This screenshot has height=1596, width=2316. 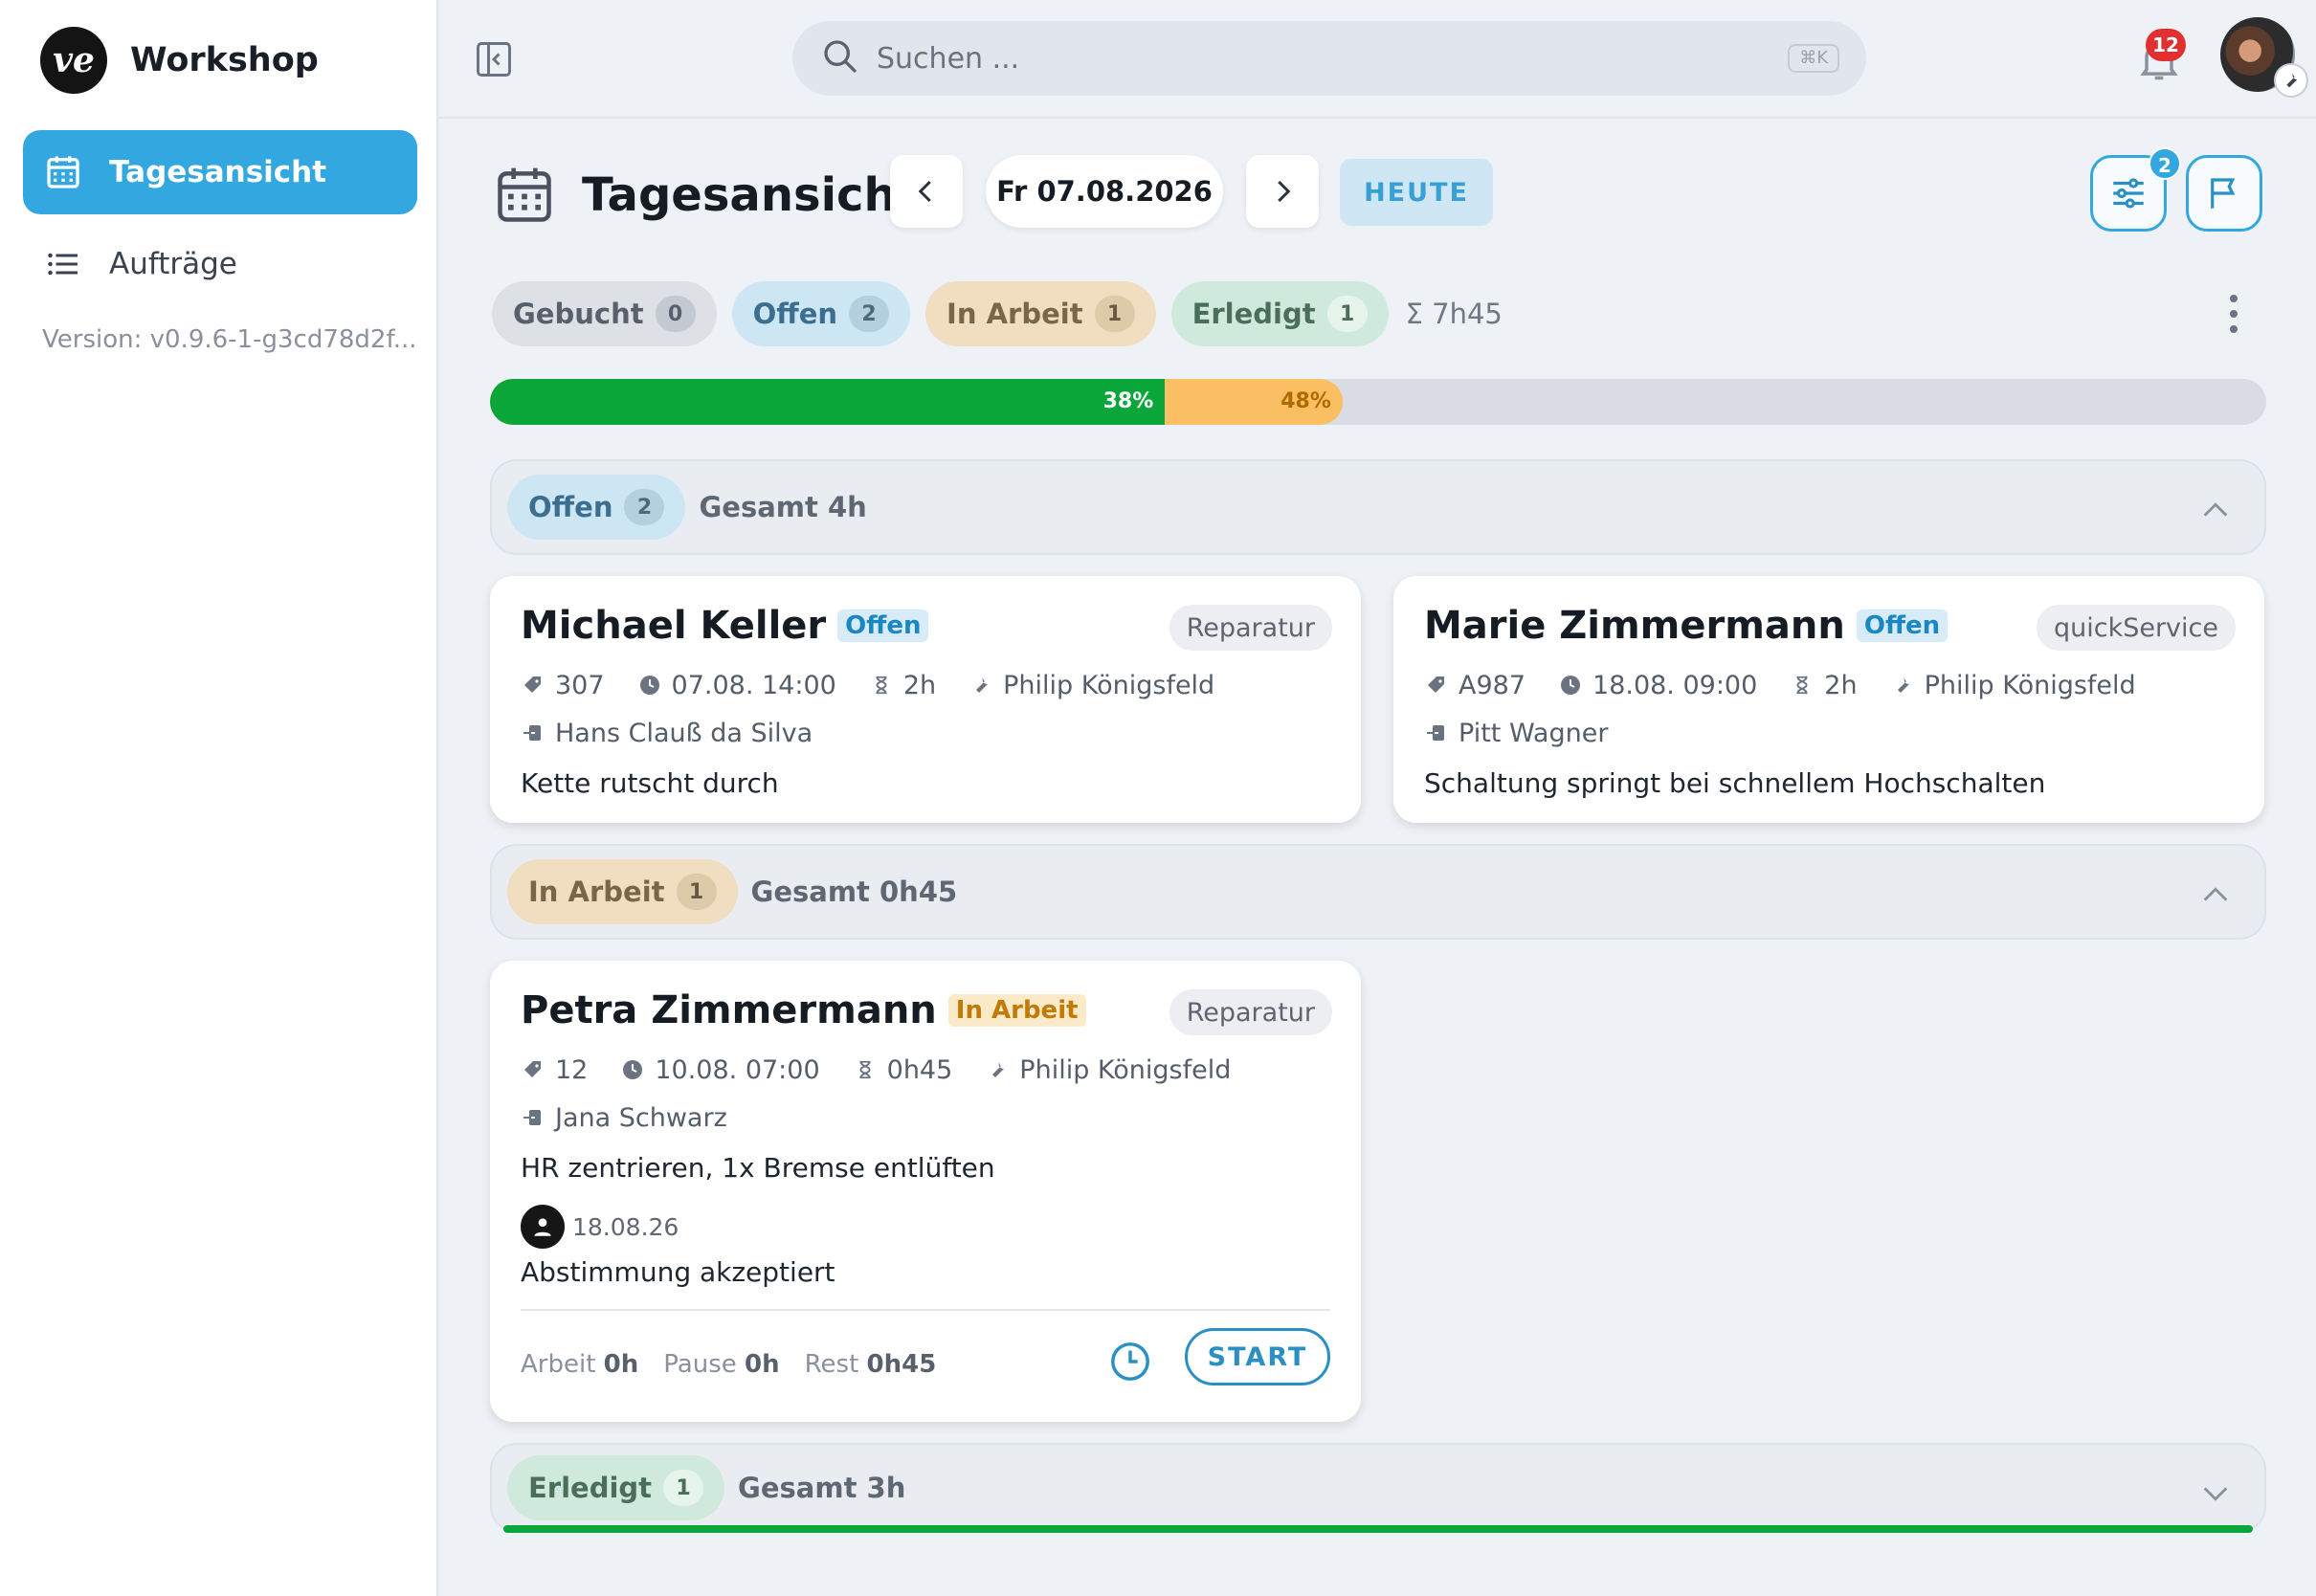 I want to click on section-chip: Offen 2, so click(x=596, y=508).